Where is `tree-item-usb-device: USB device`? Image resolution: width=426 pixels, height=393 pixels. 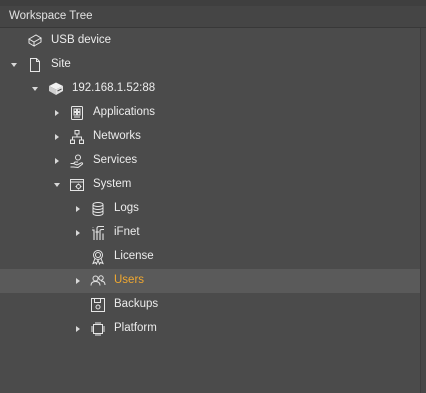 tree-item-usb-device: USB device is located at coordinates (210, 41).